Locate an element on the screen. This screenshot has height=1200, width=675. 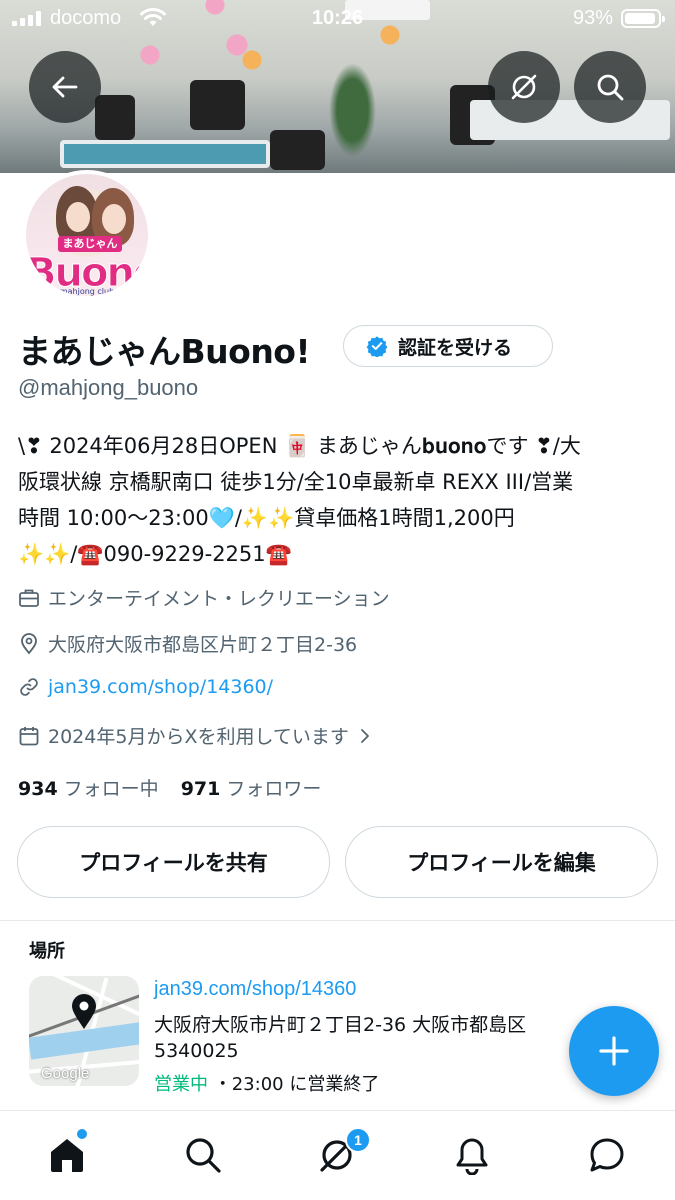
bell-icon is located at coordinates (472, 1156).